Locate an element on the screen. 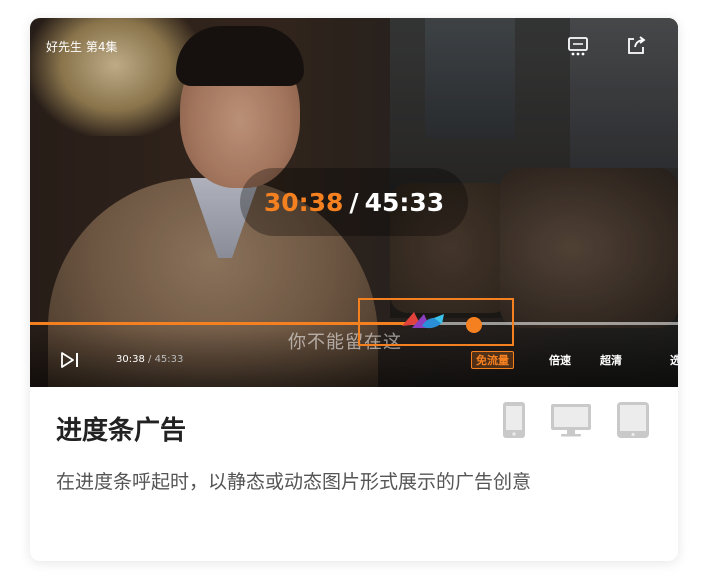  player-total-time: 45:33 is located at coordinates (169, 359).